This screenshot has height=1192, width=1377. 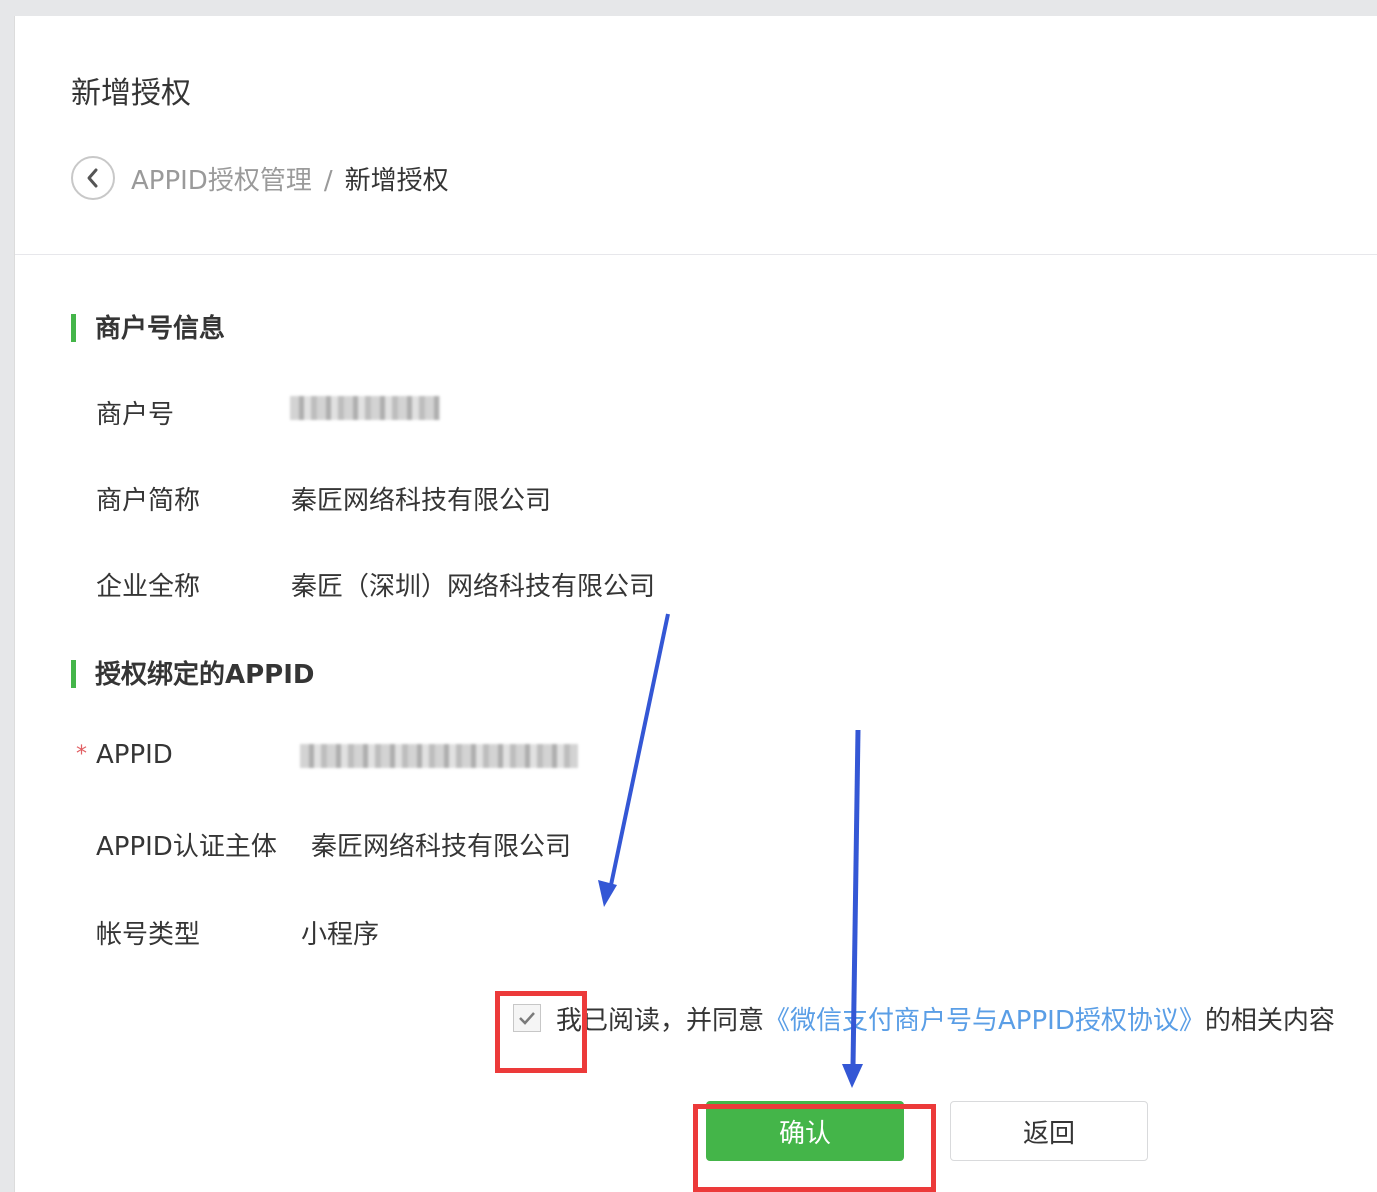 I want to click on checkmark-icon, so click(x=527, y=1018).